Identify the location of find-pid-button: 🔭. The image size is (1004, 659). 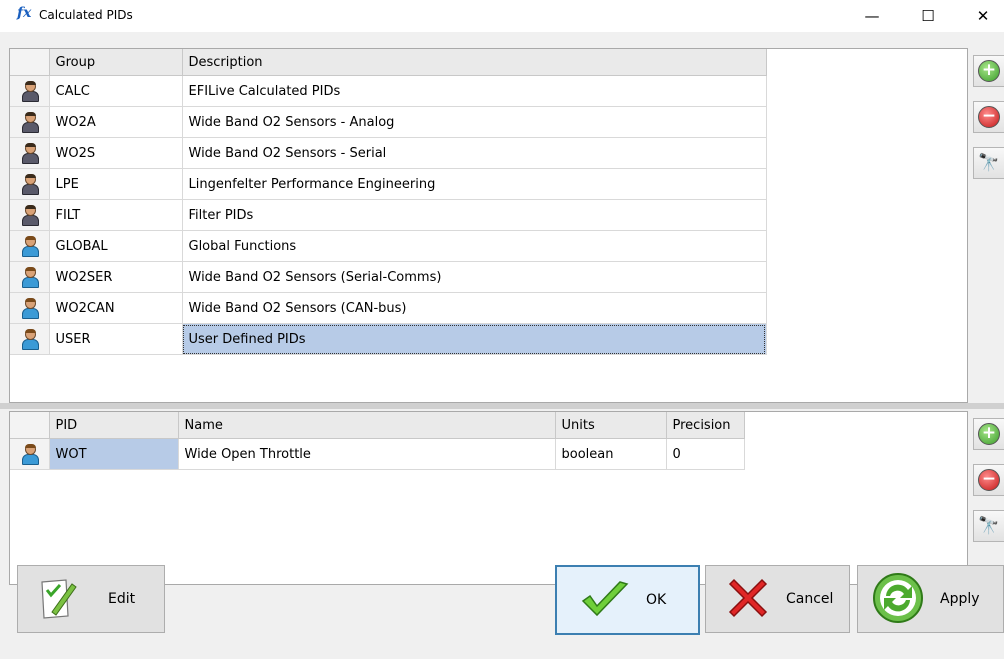
(988, 526).